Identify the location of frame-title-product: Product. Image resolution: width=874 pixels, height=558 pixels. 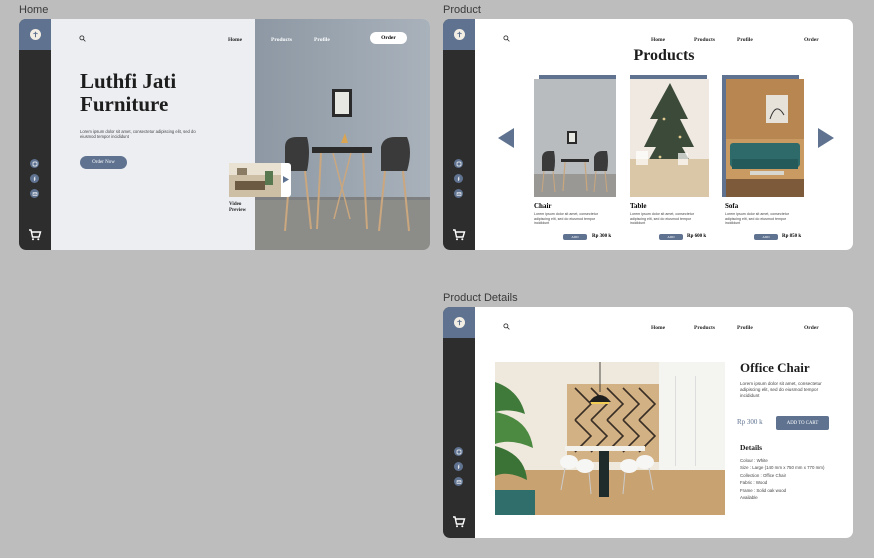
(462, 10).